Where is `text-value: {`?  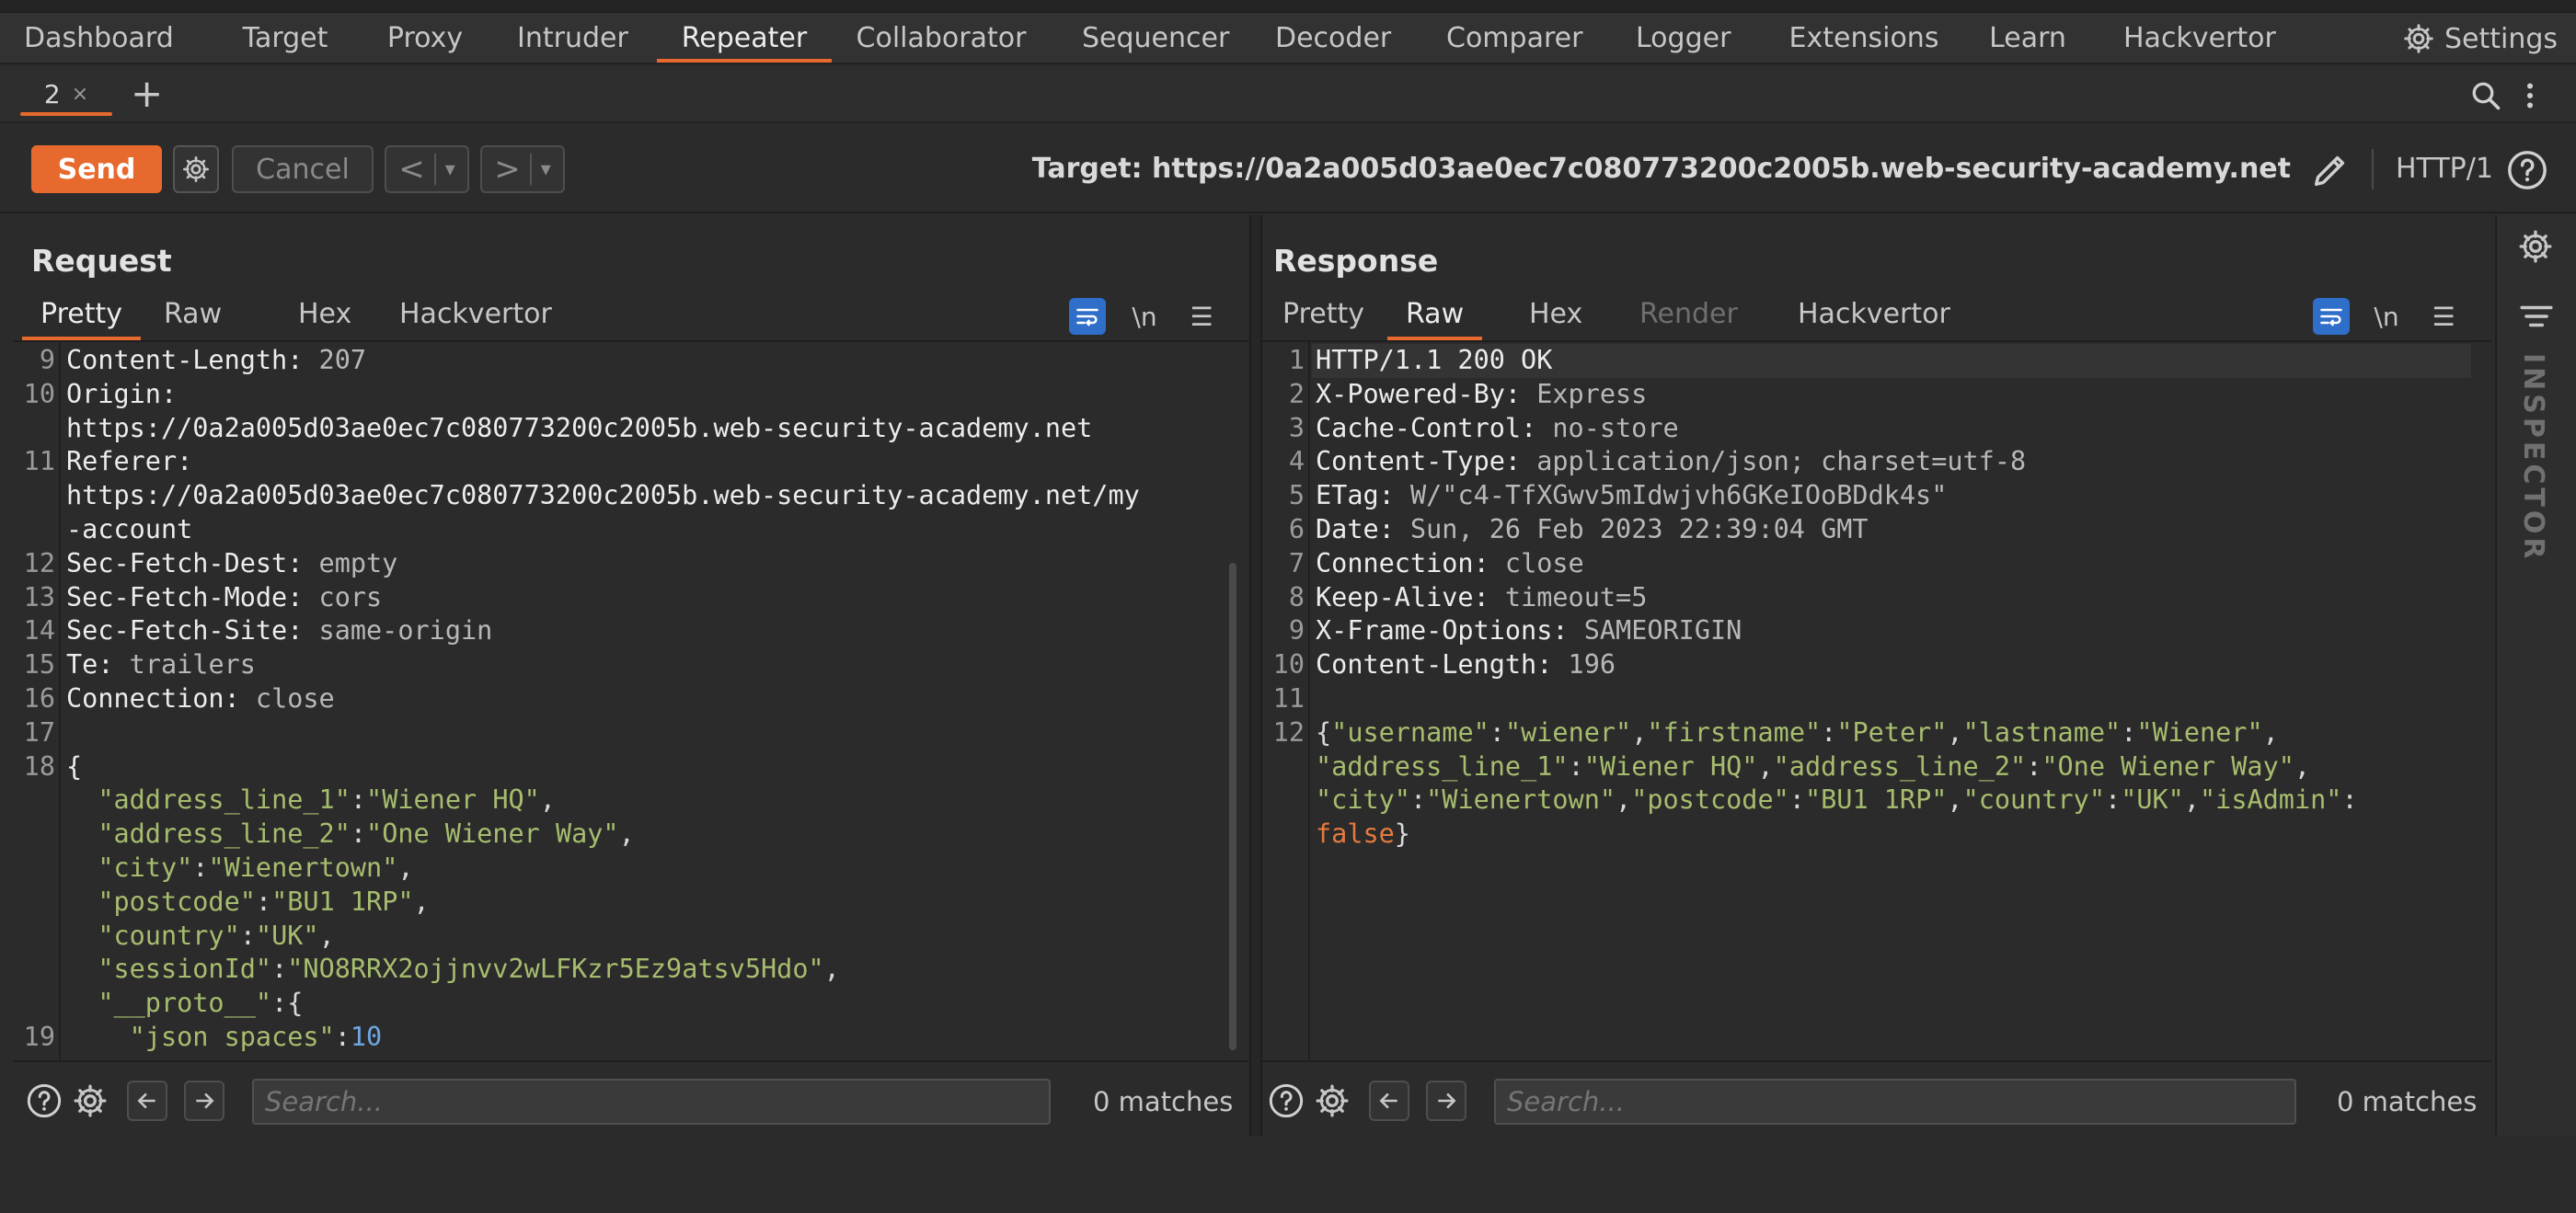
text-value: { is located at coordinates (74, 766).